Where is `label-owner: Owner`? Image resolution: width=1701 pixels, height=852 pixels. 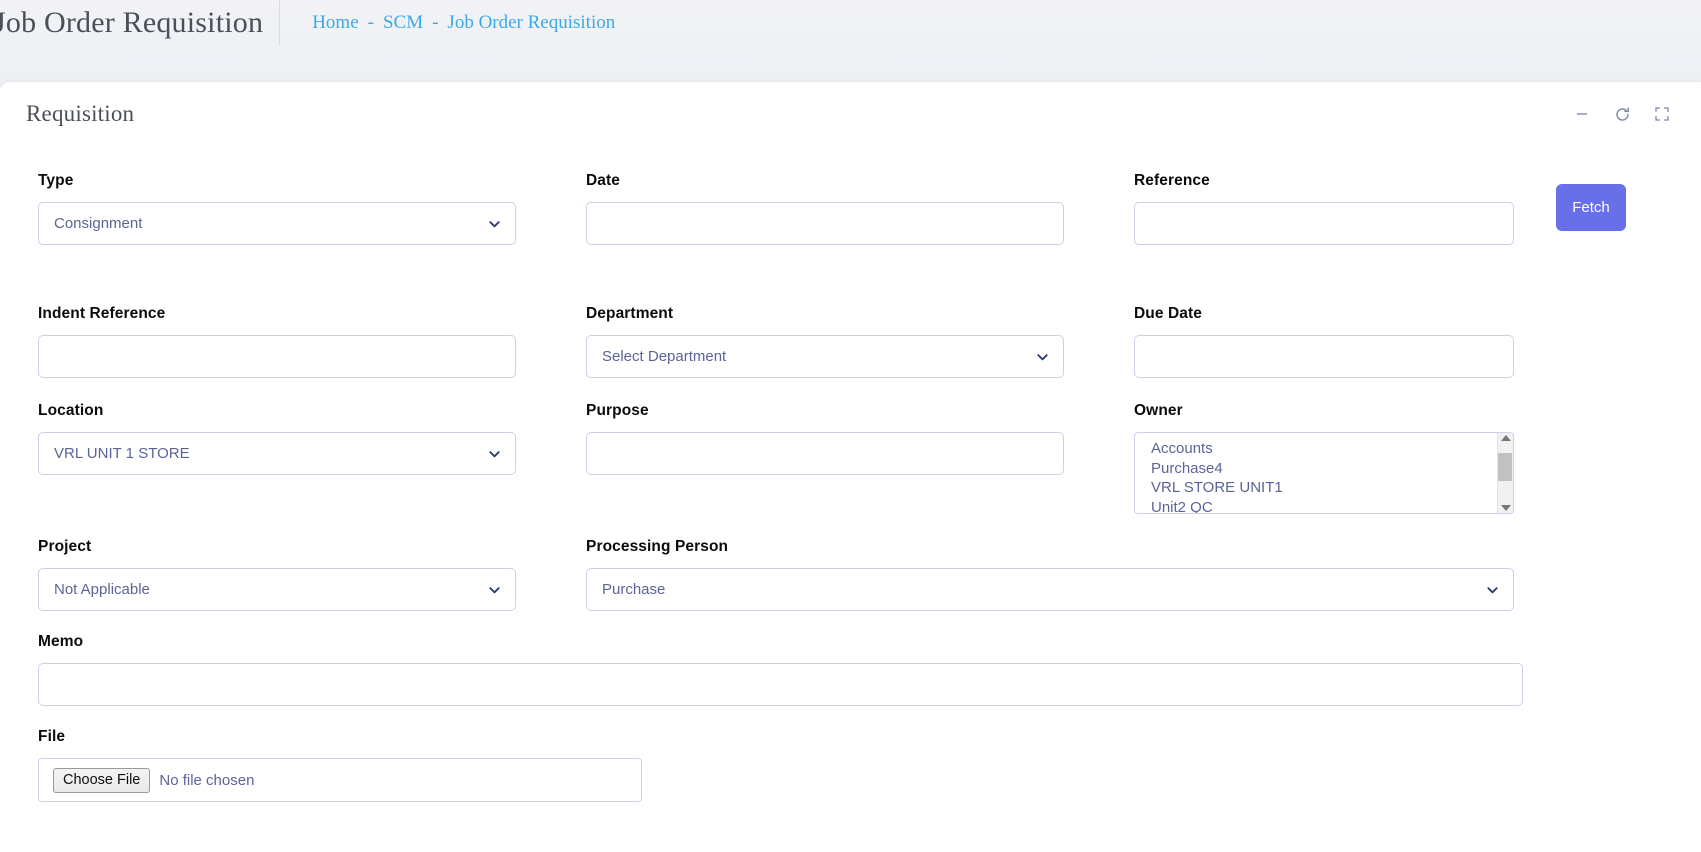
label-owner: Owner is located at coordinates (1158, 410).